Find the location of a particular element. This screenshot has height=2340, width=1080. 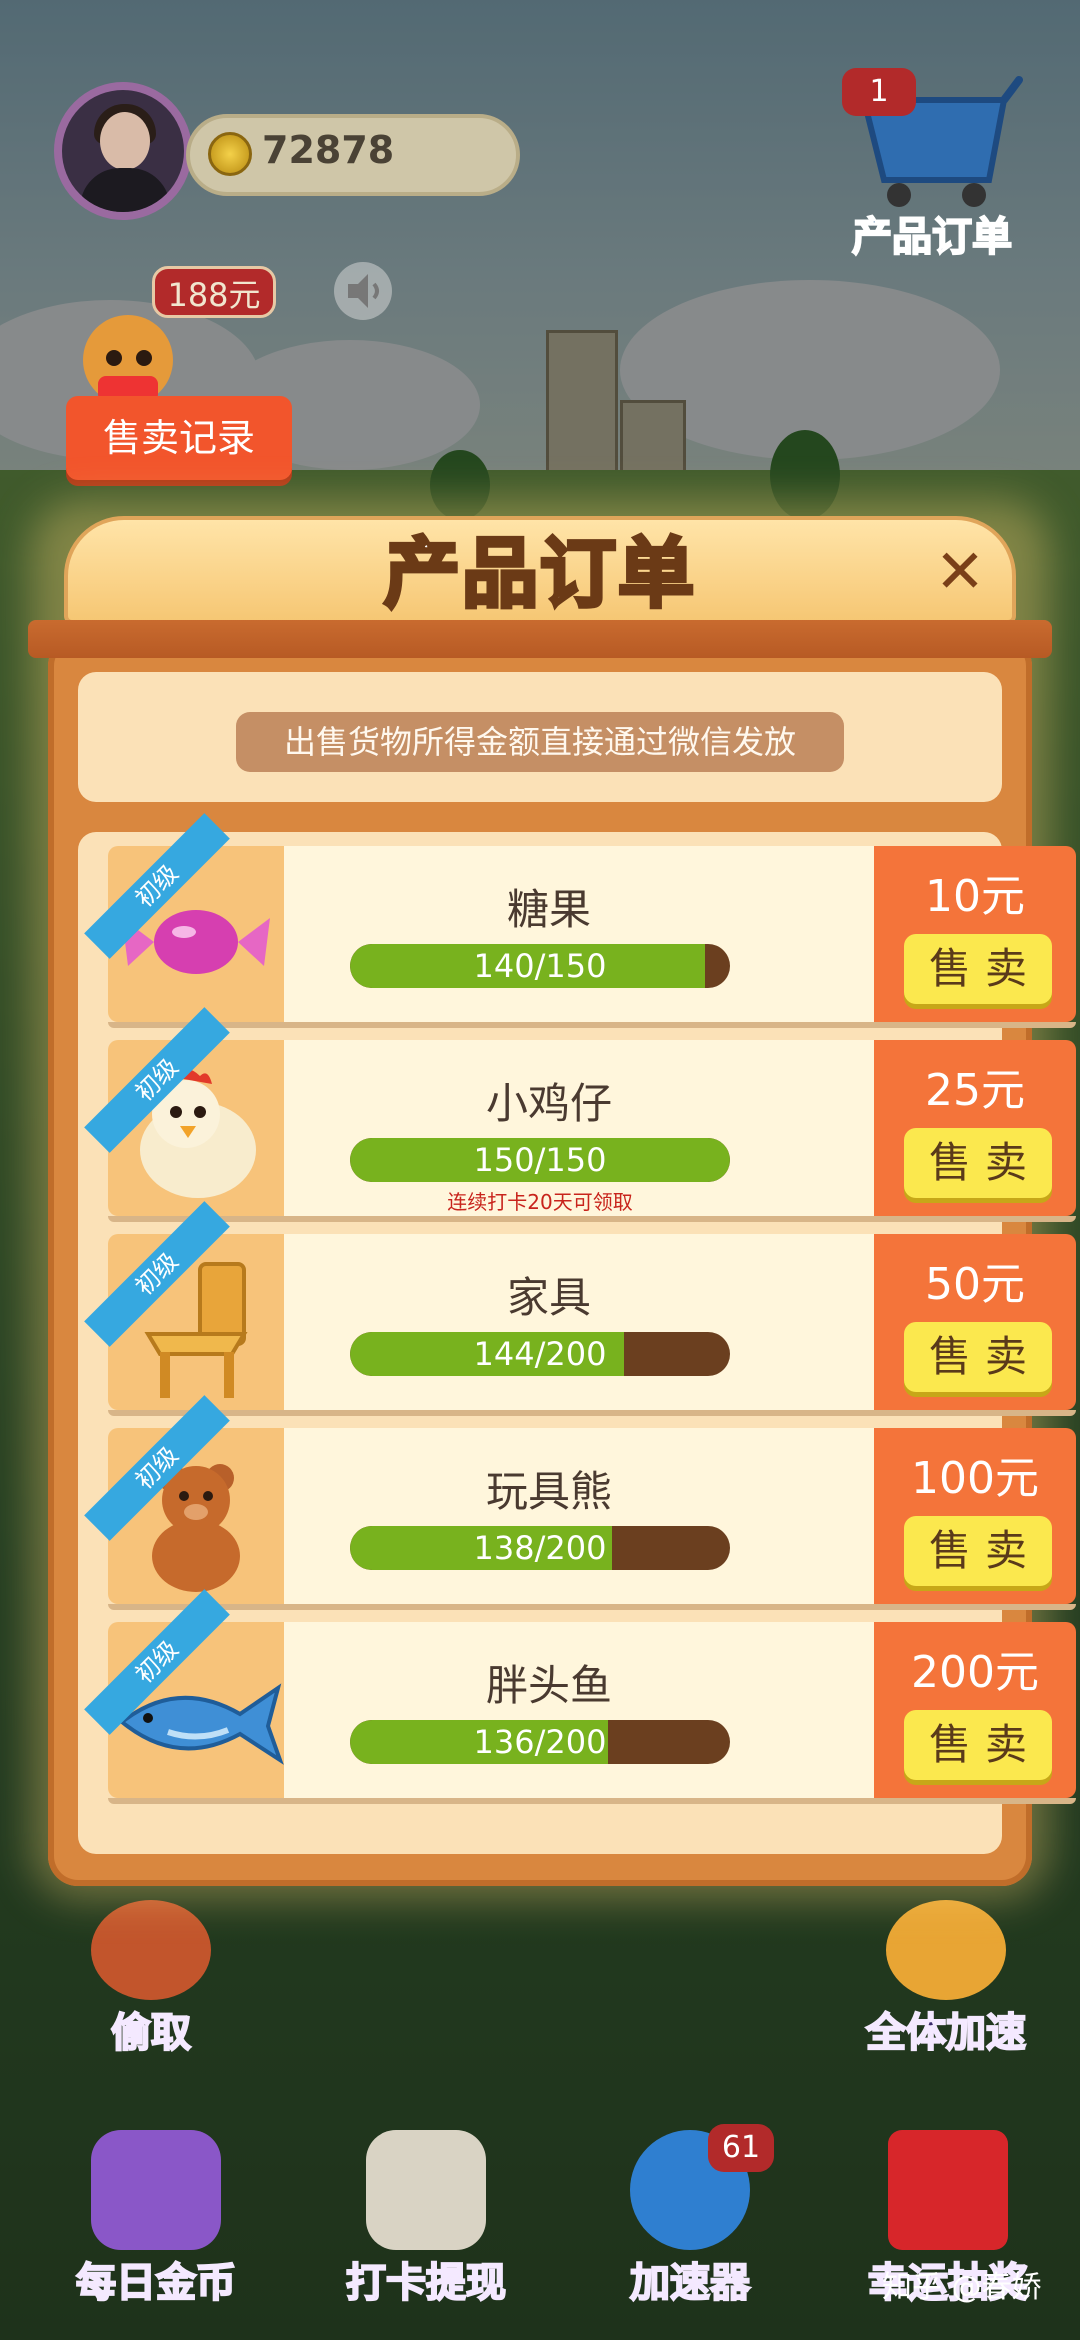

speed-all-button: 全体加速 is located at coordinates (946, 1979).